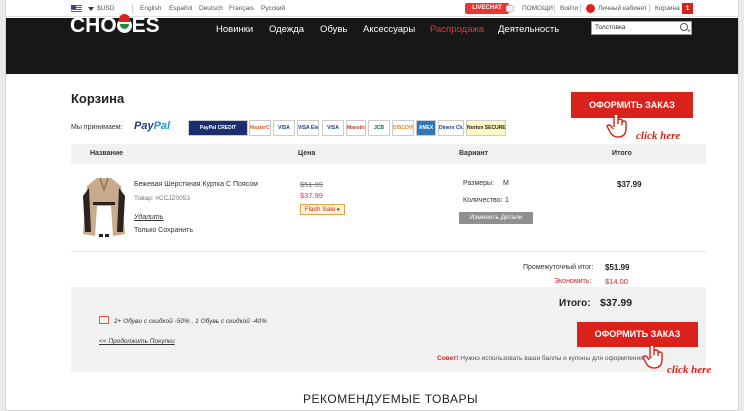  Describe the element at coordinates (637, 334) in the screenshot. I see `checkout-button-bottom: ОФОРМИТЬ ЗАКАЗ` at that location.